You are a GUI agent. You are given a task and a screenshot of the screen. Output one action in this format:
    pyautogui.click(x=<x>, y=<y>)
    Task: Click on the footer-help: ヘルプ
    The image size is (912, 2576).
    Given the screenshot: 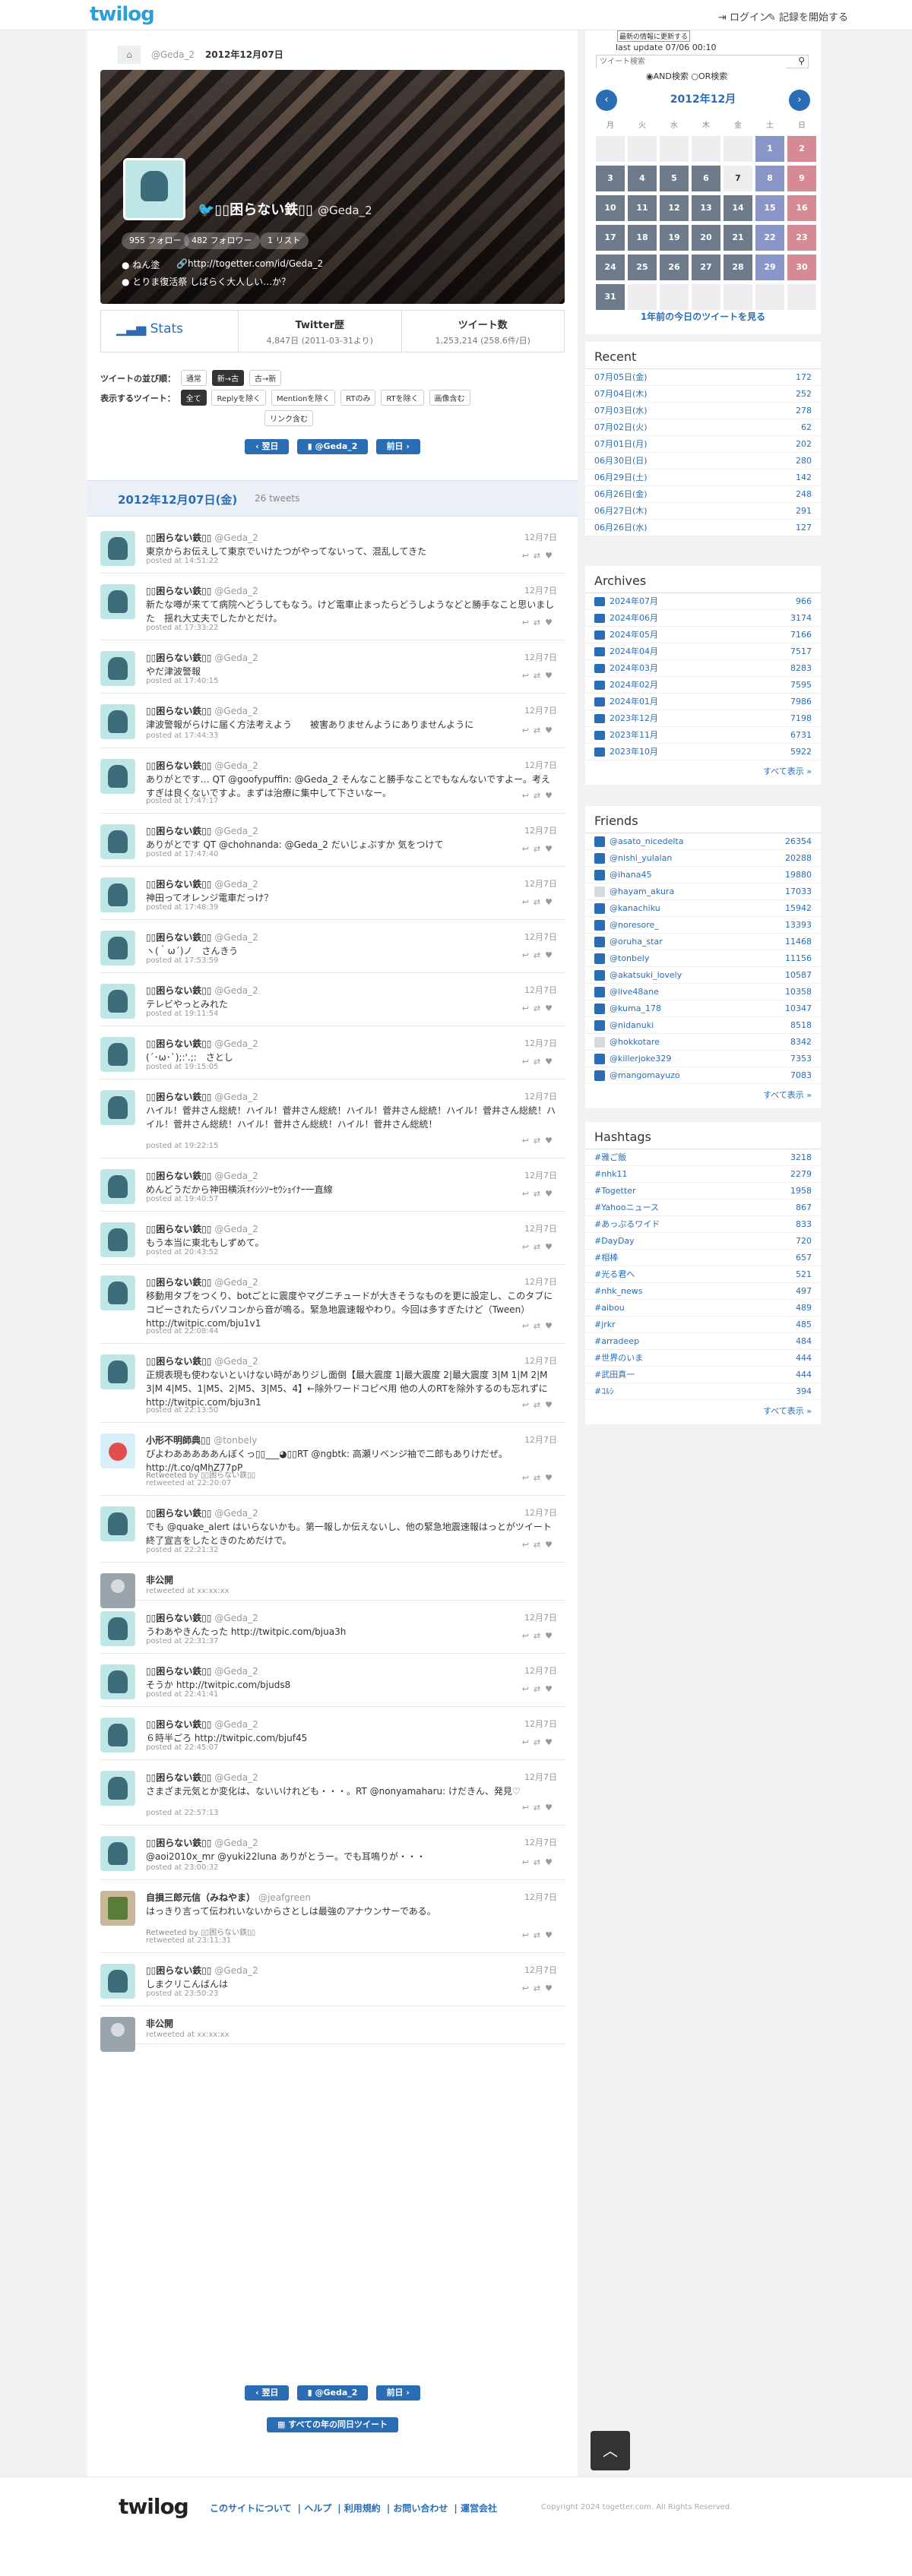 What is the action you would take?
    pyautogui.click(x=318, y=2508)
    